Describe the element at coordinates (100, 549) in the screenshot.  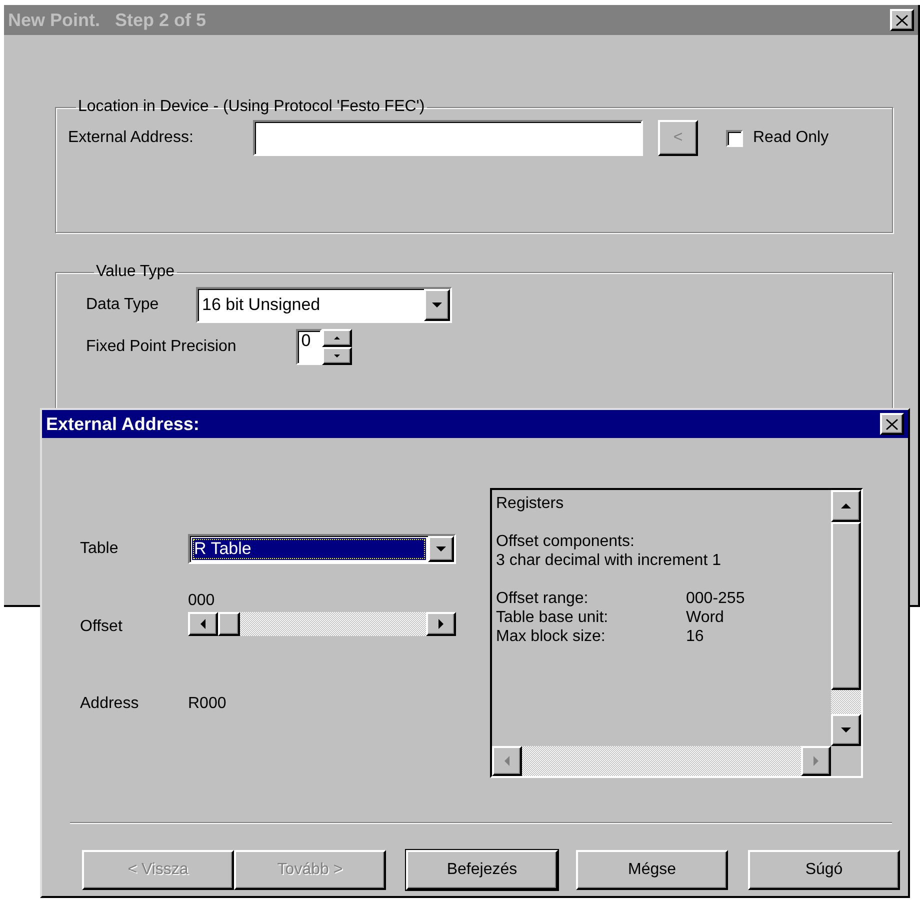
I see `field-label: Table` at that location.